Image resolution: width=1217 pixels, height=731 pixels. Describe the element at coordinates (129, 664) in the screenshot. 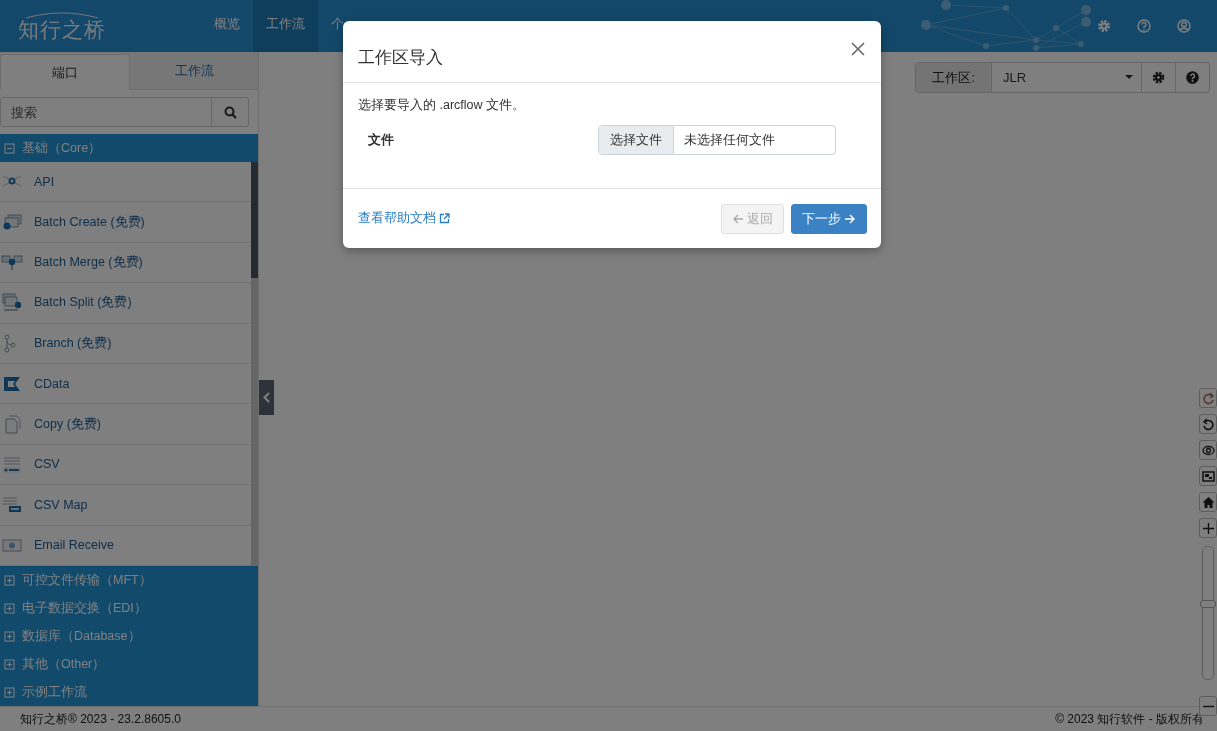

I see `category-header: 其他（Other）` at that location.